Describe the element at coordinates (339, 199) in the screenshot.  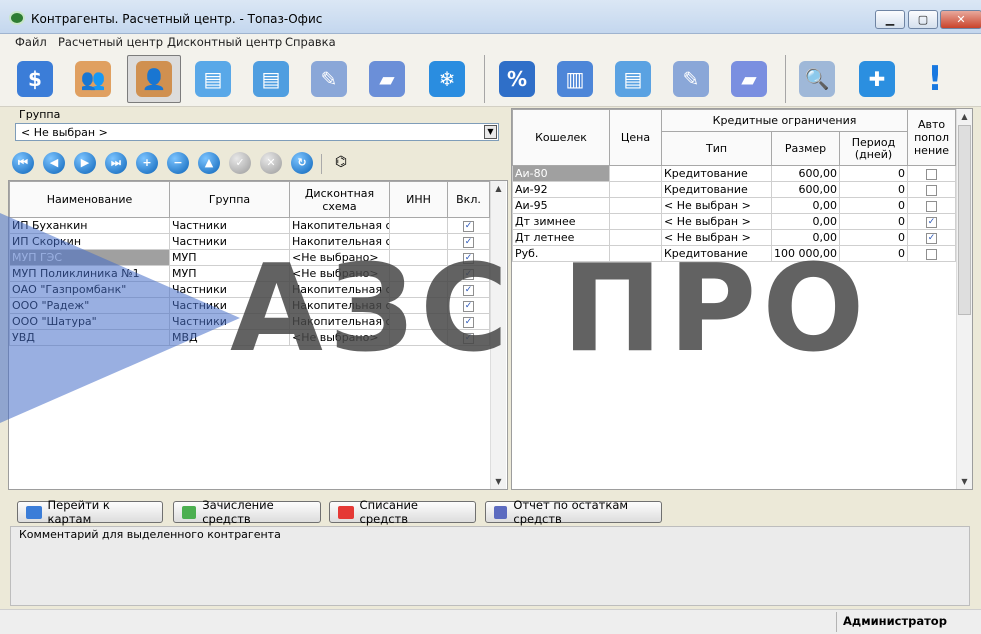
I see `col-discount-scheme: Дисконтная схема` at that location.